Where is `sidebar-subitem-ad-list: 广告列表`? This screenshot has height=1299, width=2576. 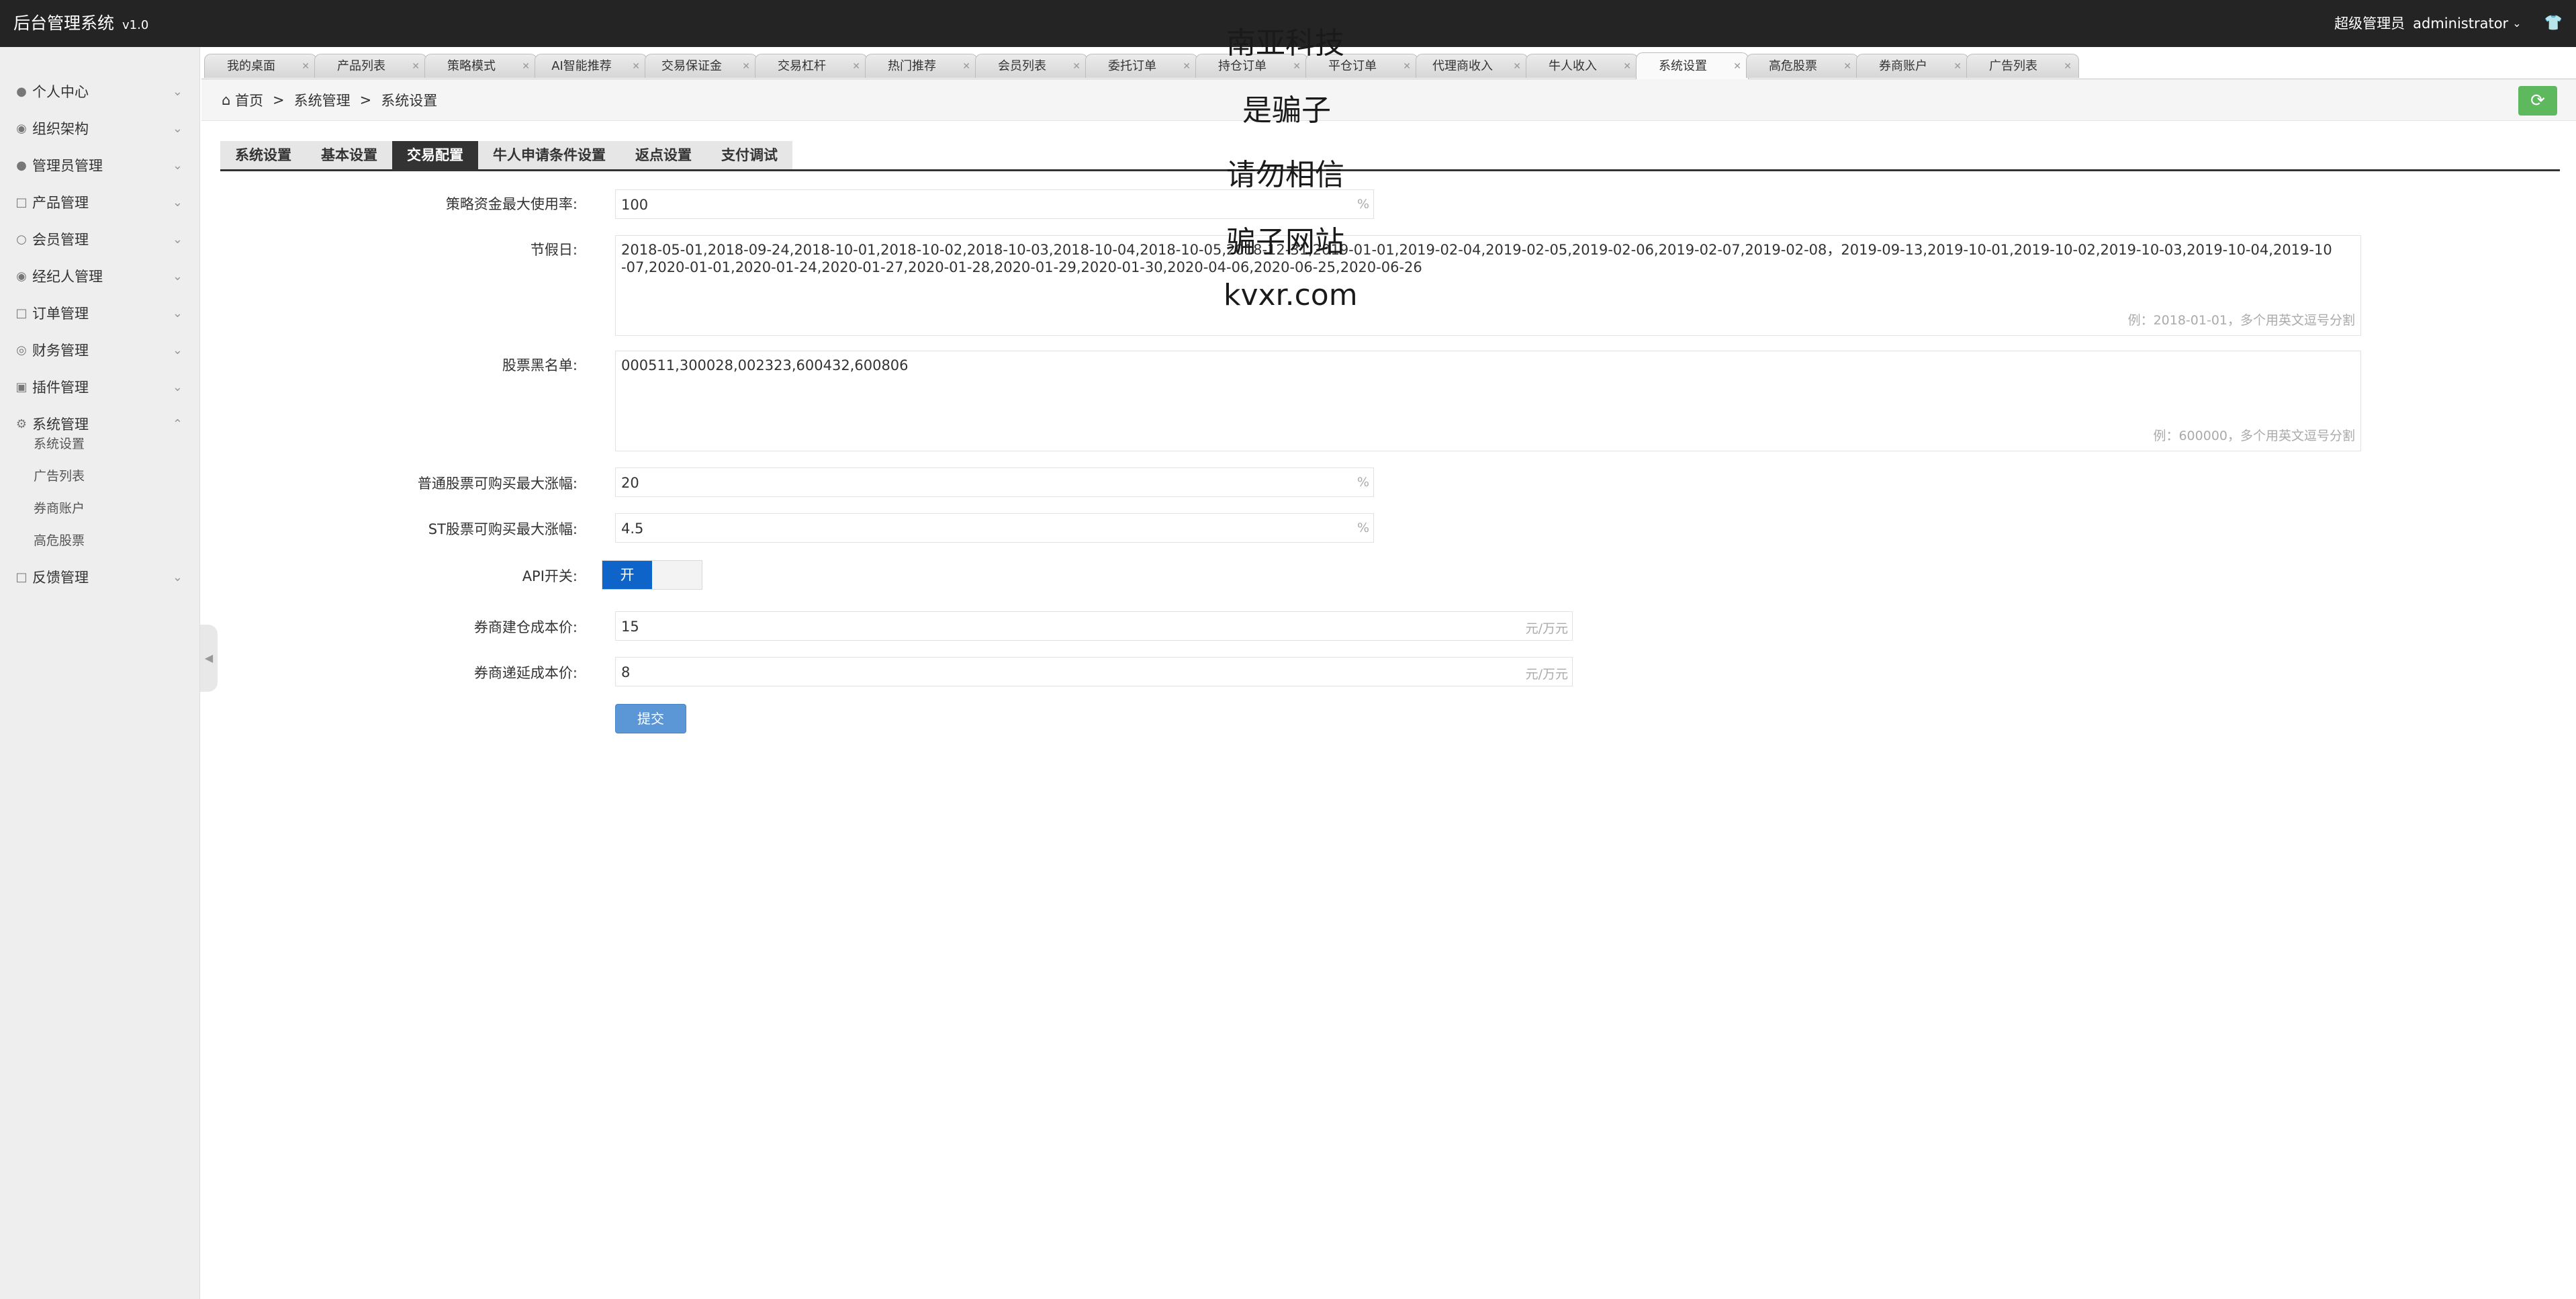
sidebar-subitem-ad-list: 广告列表 is located at coordinates (59, 477).